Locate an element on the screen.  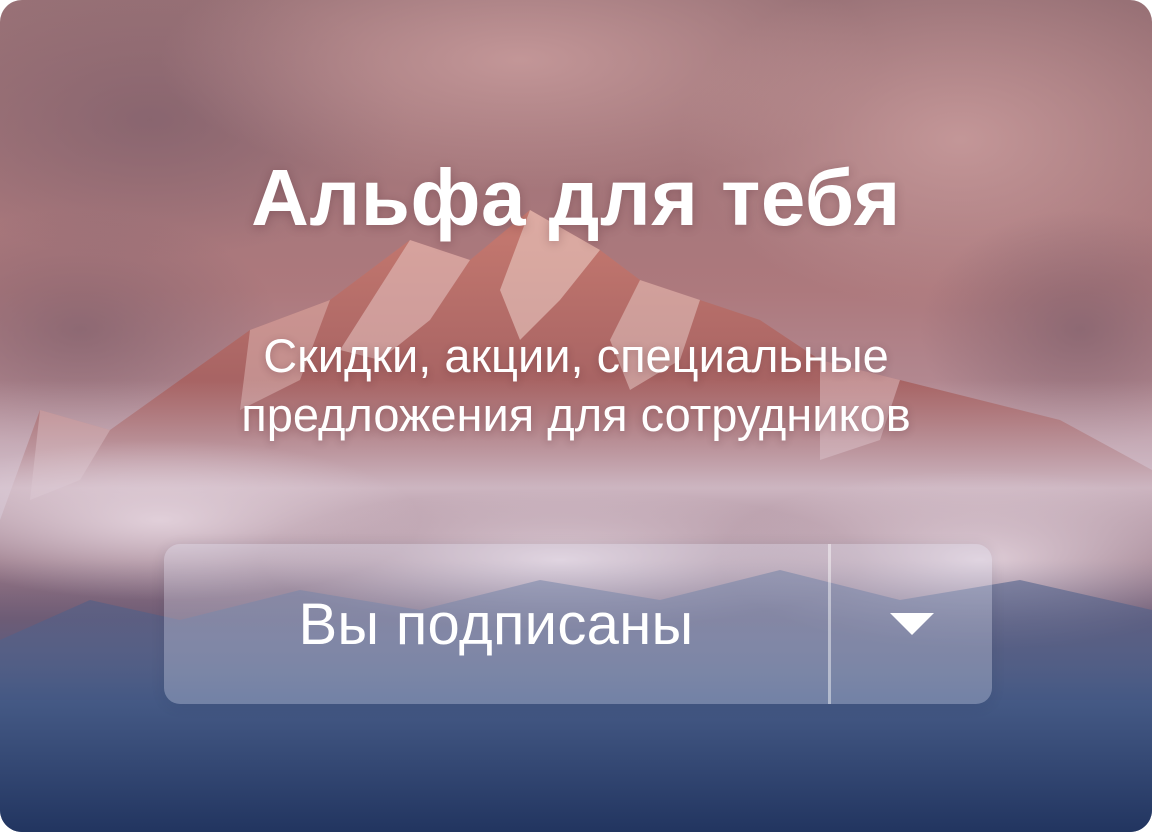
subscription-status-button: Вы подписаны is located at coordinates (496, 624).